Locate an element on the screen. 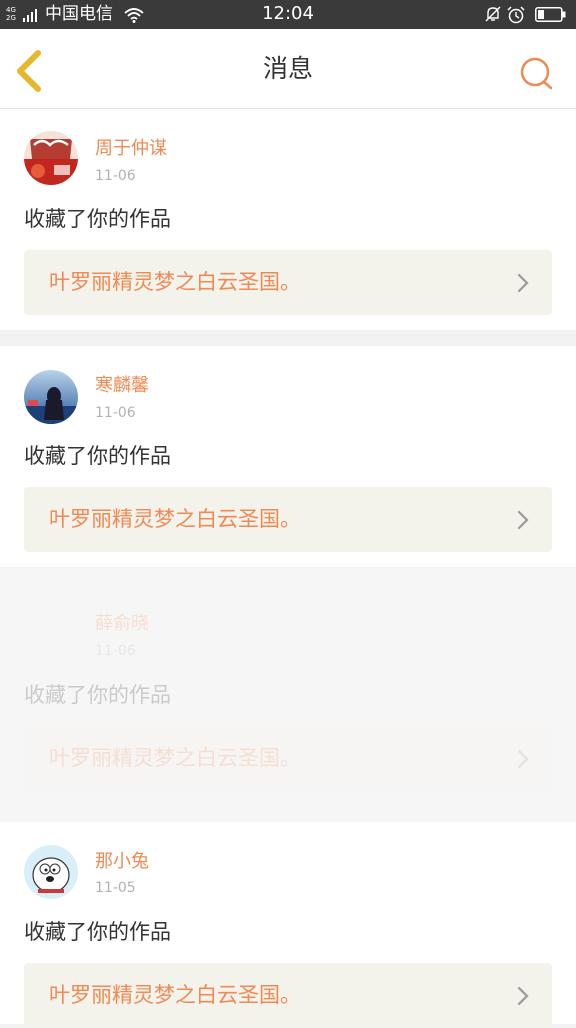 The height and width of the screenshot is (1028, 576). user-name: 薛俞晓 is located at coordinates (122, 624).